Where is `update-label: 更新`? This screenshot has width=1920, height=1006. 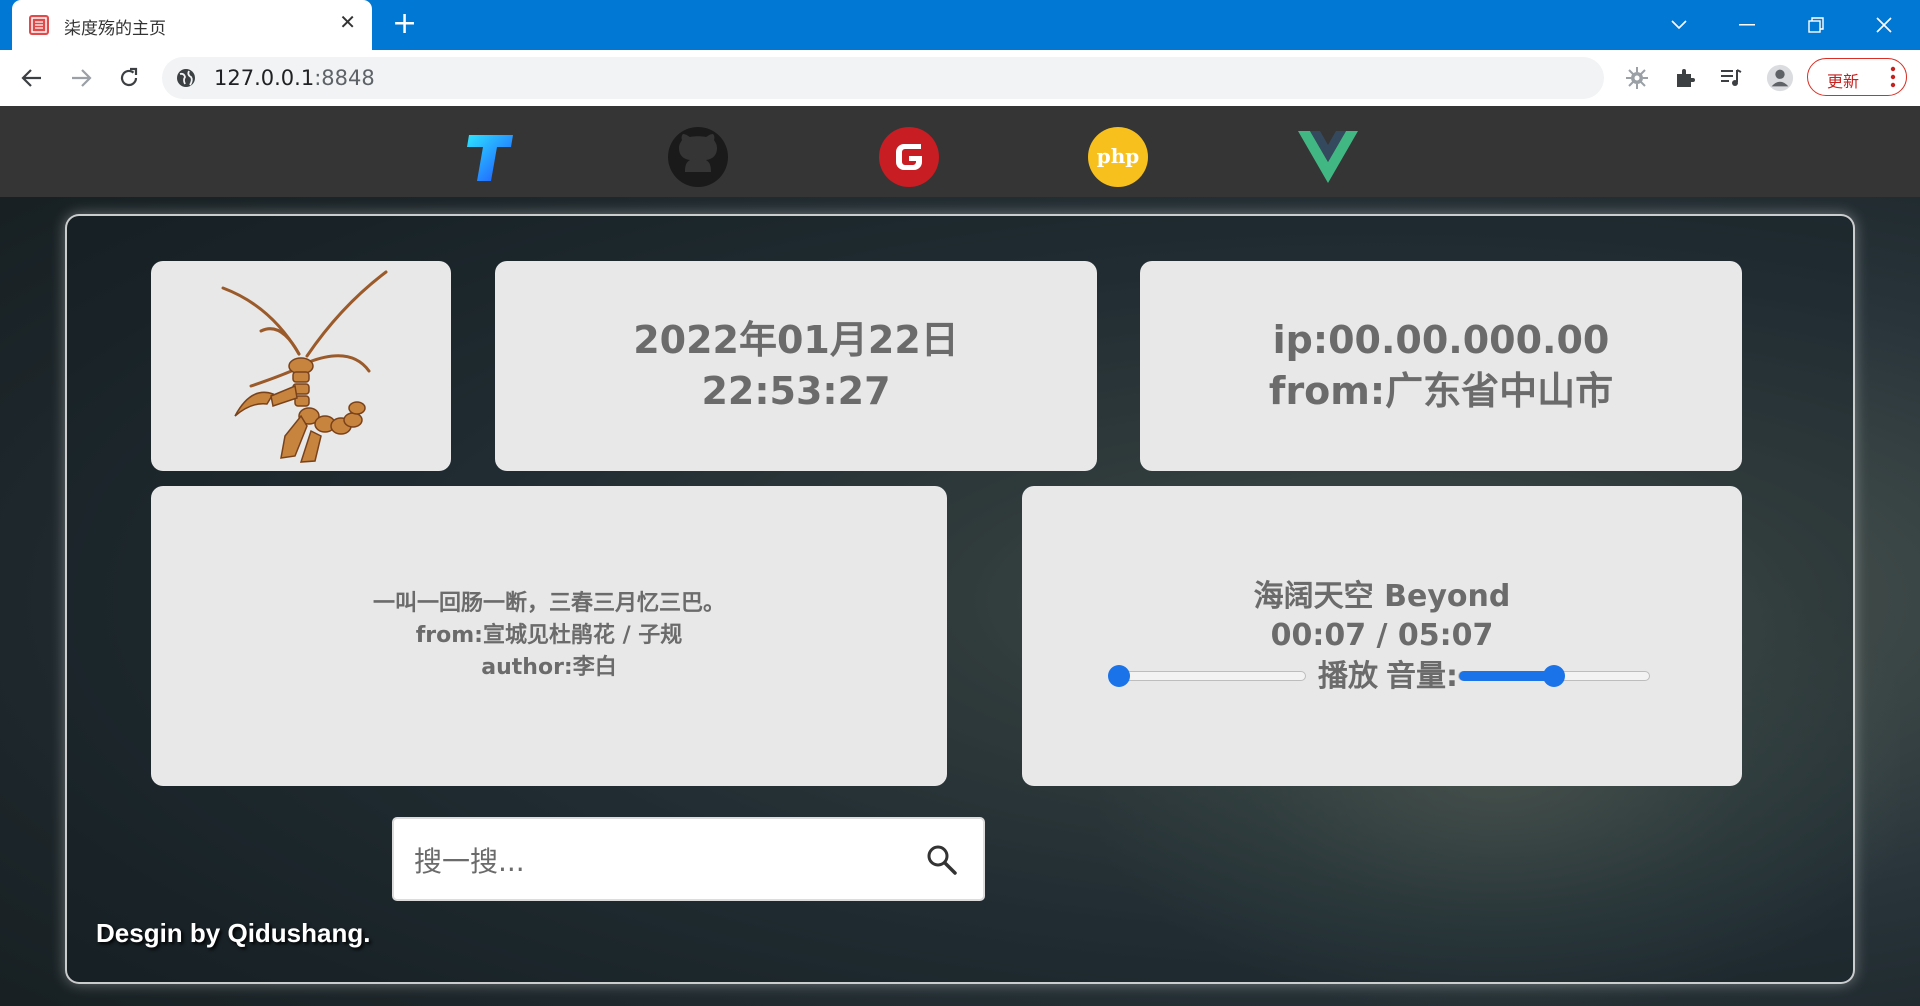 update-label: 更新 is located at coordinates (1843, 81).